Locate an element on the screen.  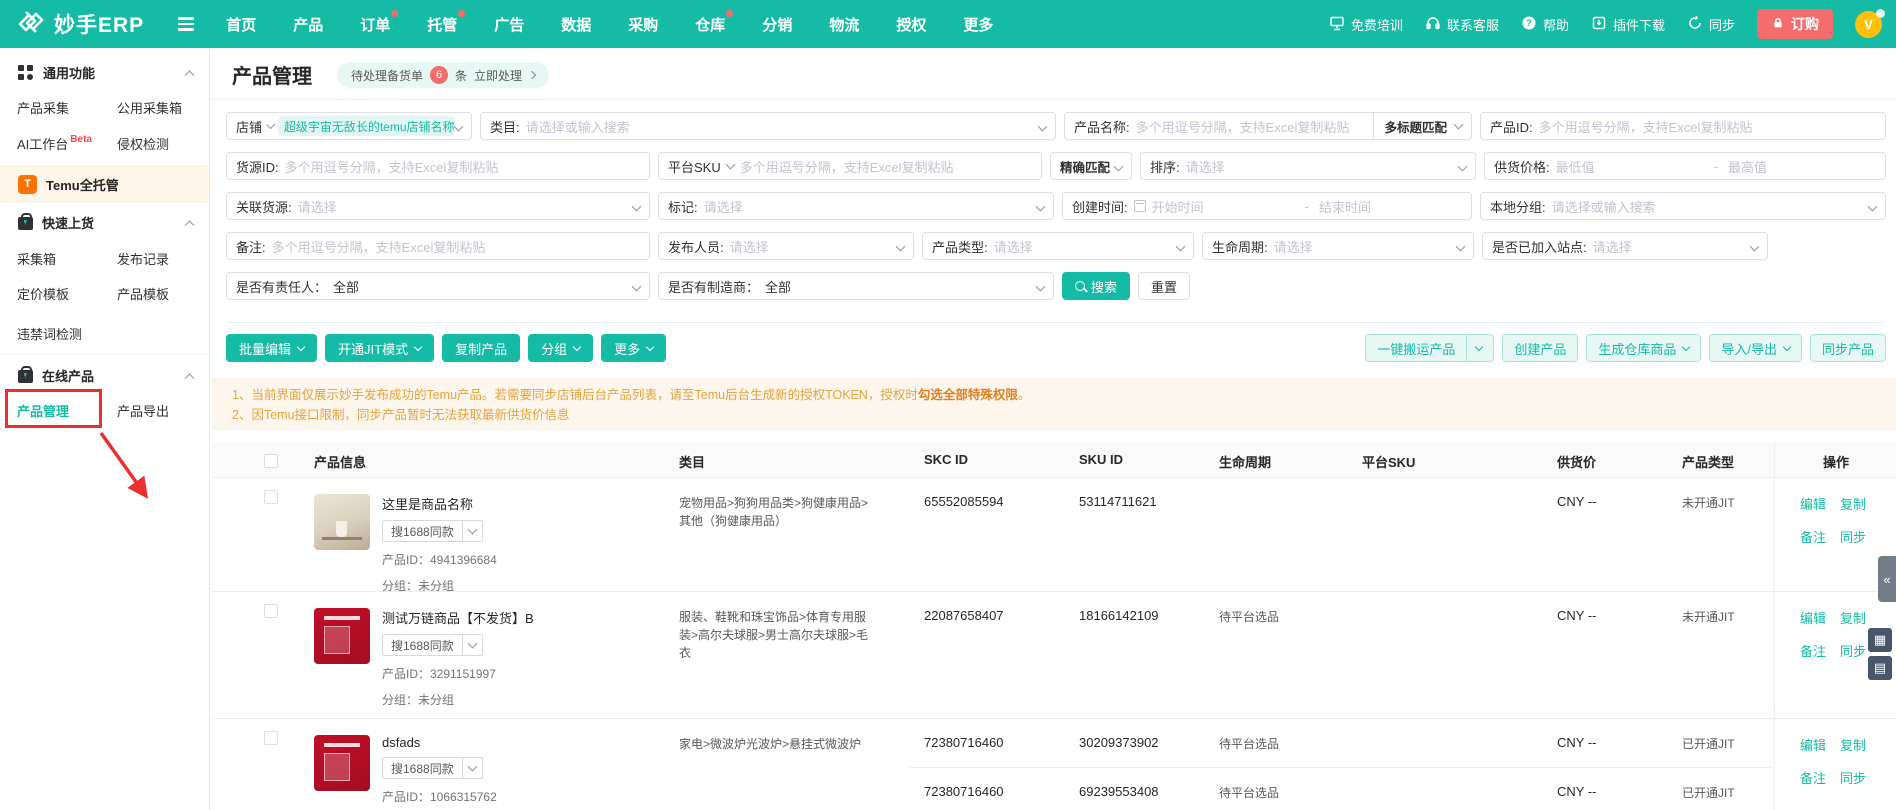
nav-item-order: 订单 is located at coordinates (379, 22).